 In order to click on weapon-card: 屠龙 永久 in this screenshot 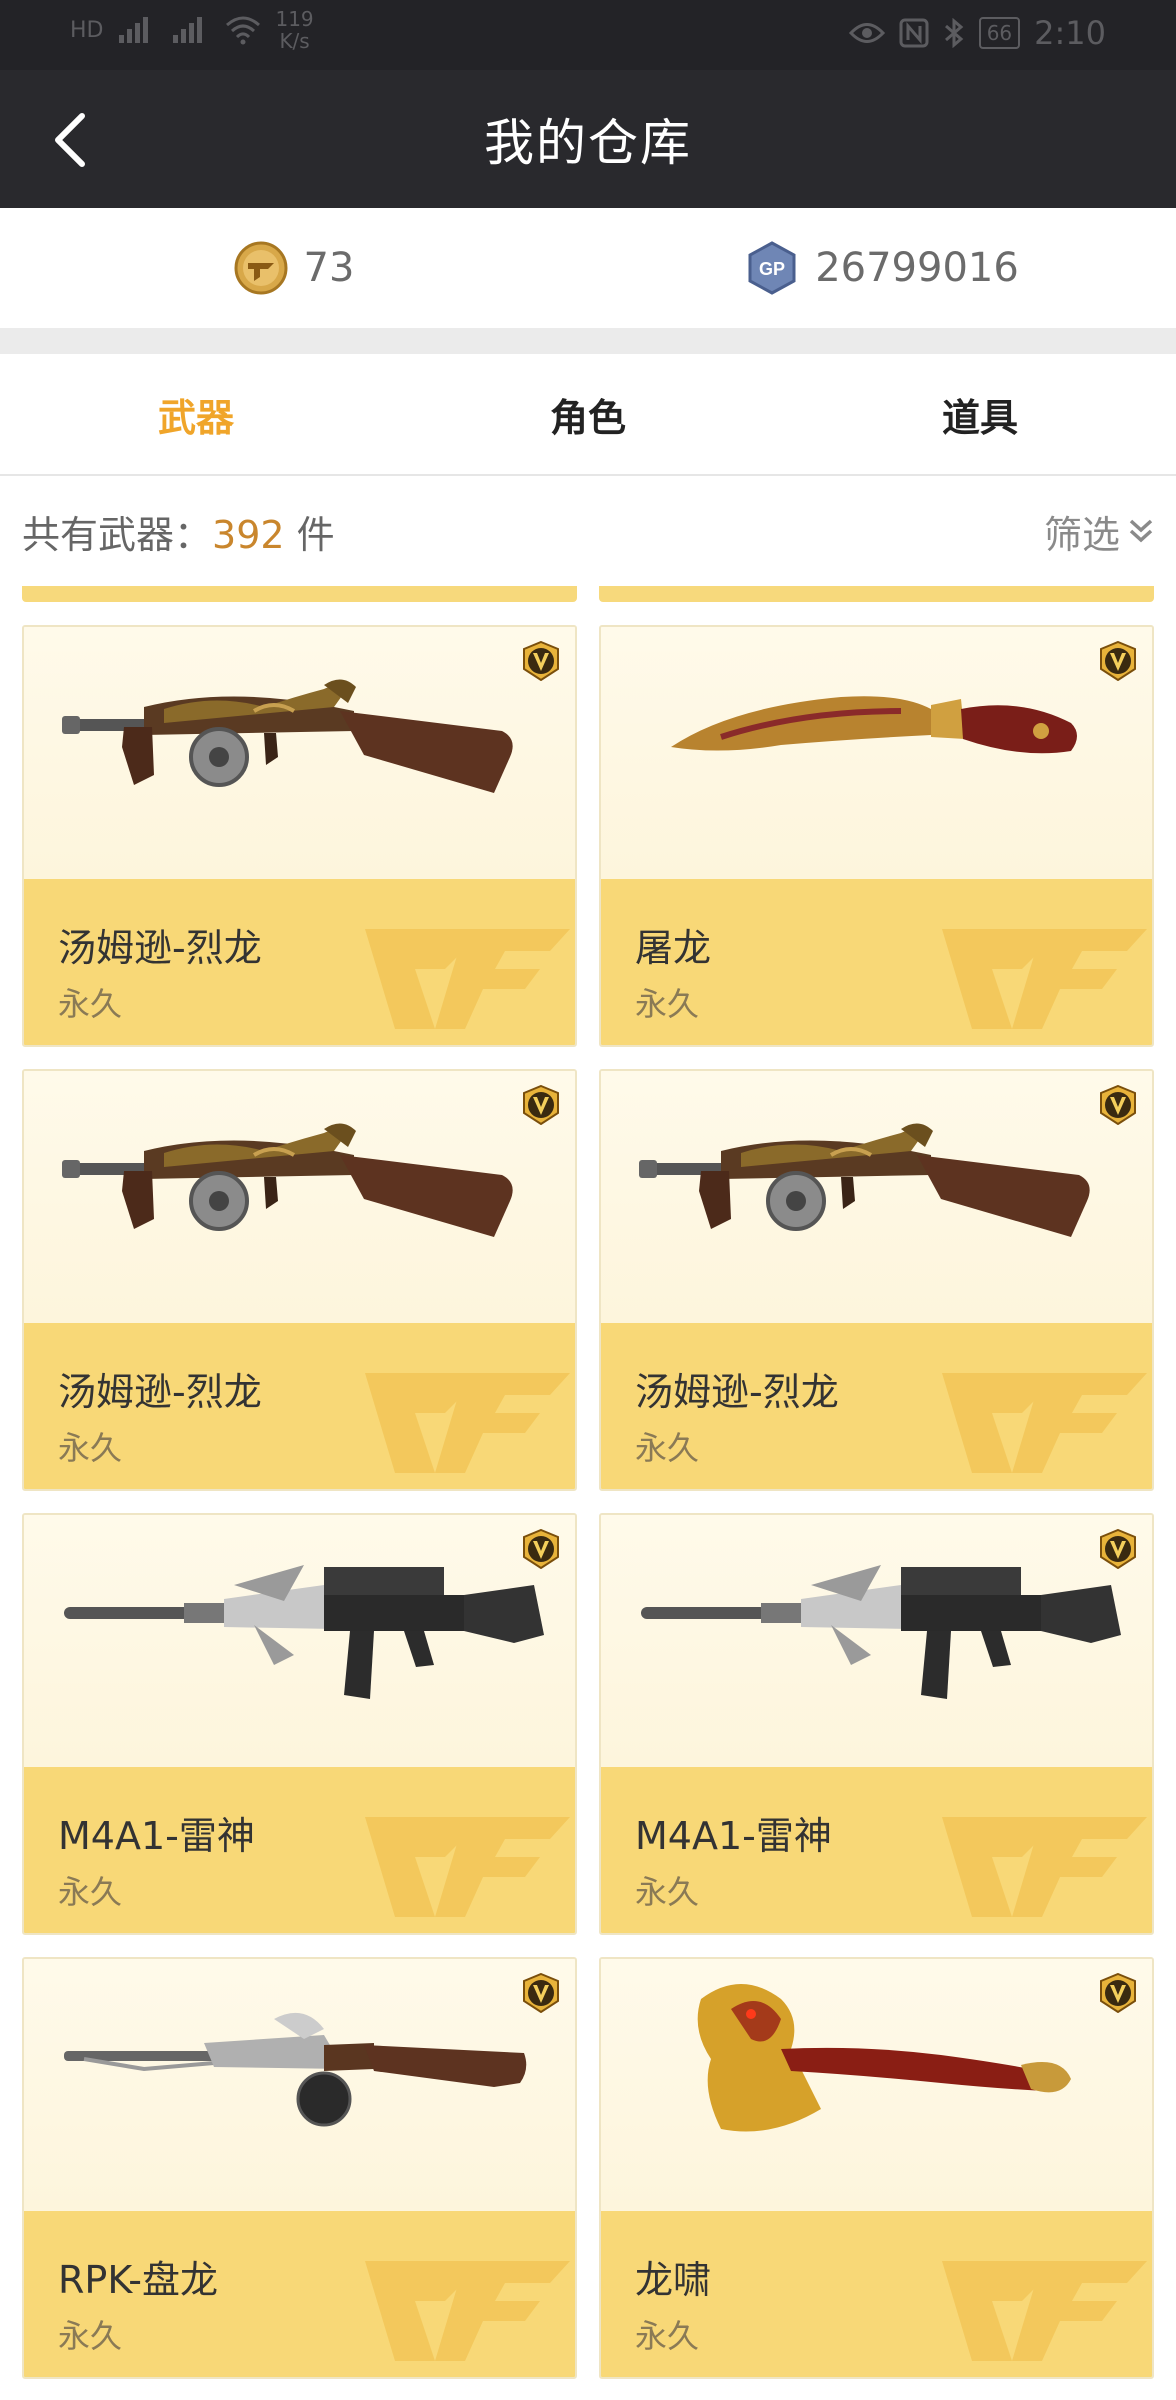, I will do `click(876, 836)`.